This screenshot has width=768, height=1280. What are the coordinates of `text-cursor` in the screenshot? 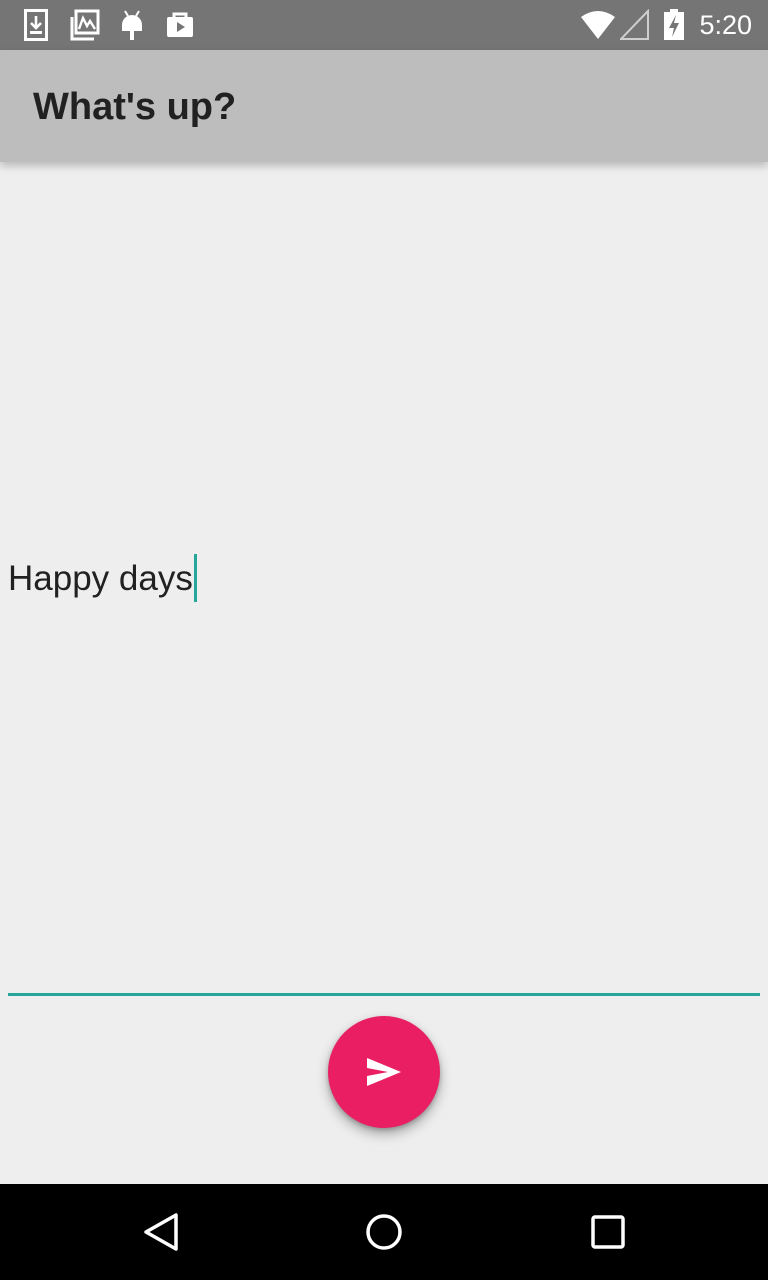 It's located at (195, 577).